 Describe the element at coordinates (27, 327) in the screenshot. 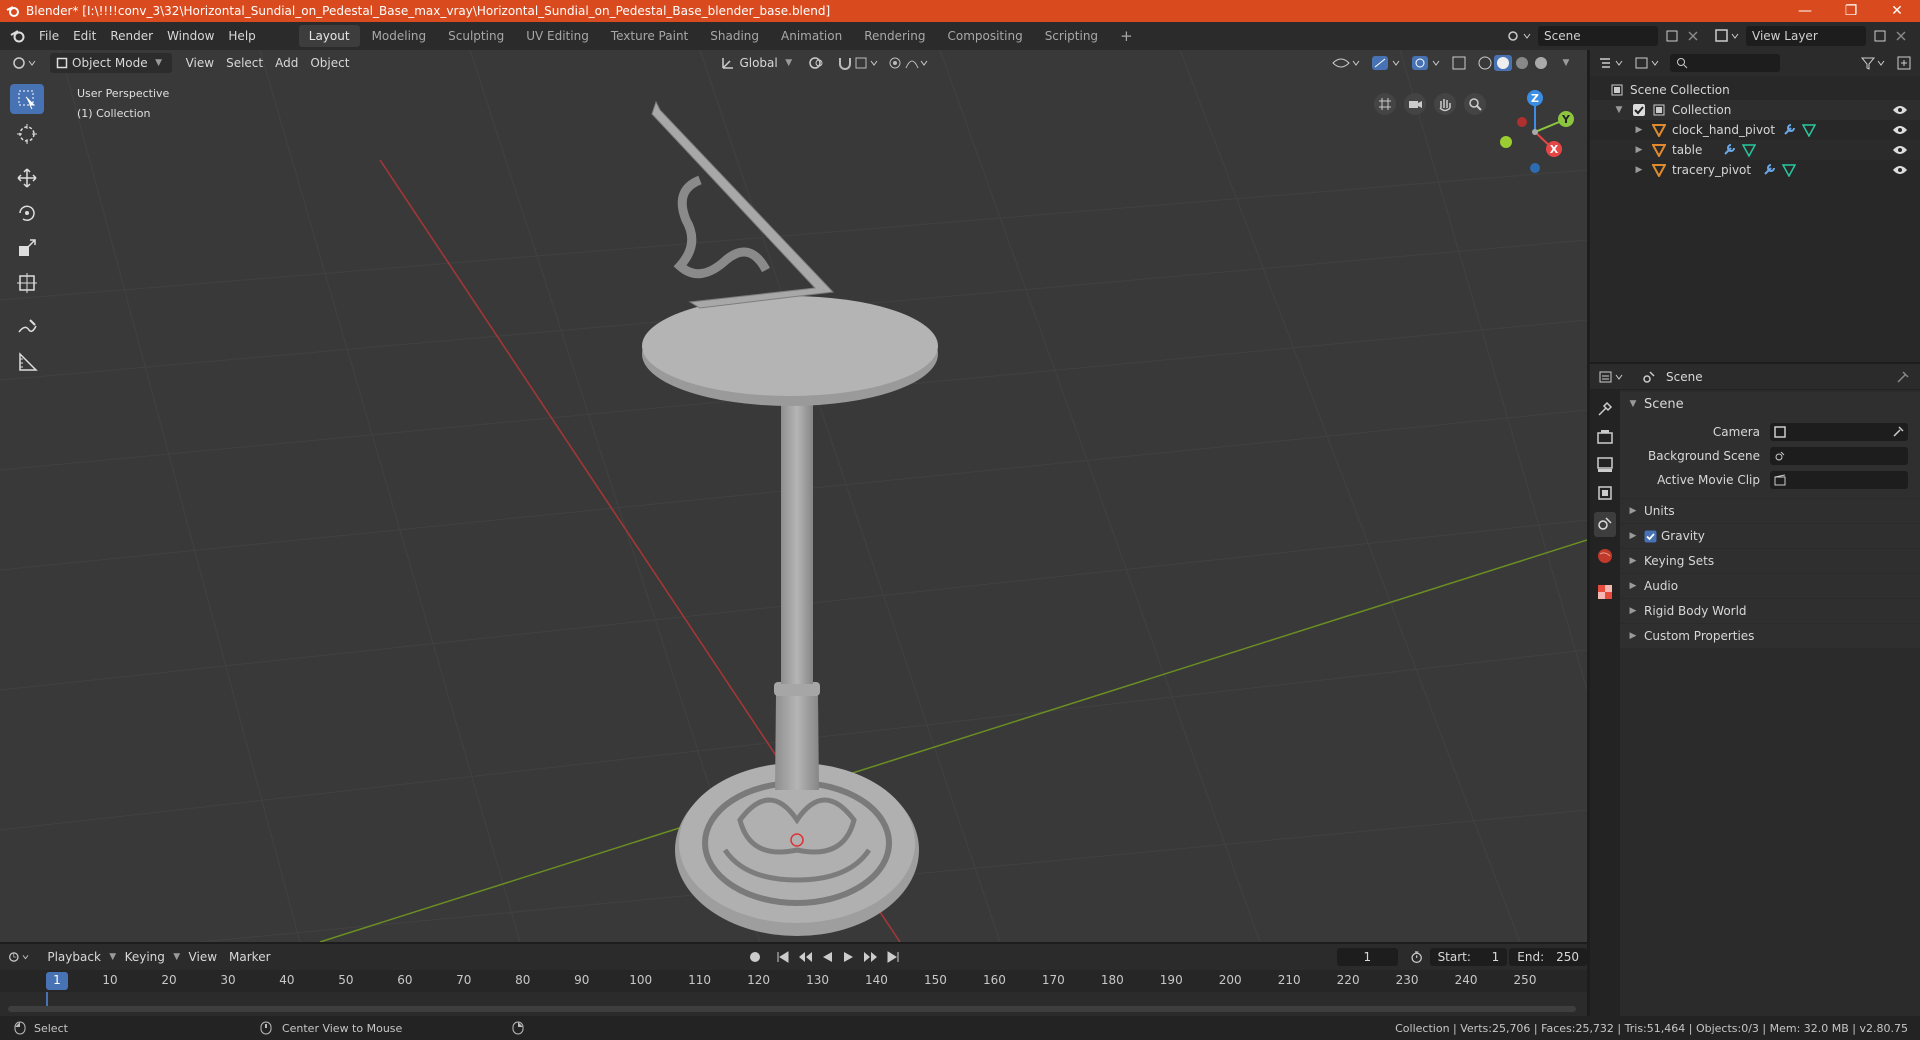

I see `annotate-tool` at that location.